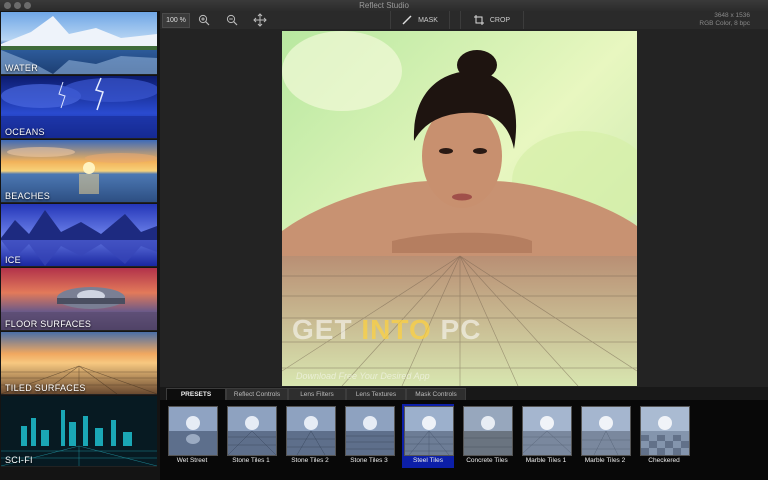 The height and width of the screenshot is (480, 768). I want to click on zoom-in-icon, so click(204, 20).